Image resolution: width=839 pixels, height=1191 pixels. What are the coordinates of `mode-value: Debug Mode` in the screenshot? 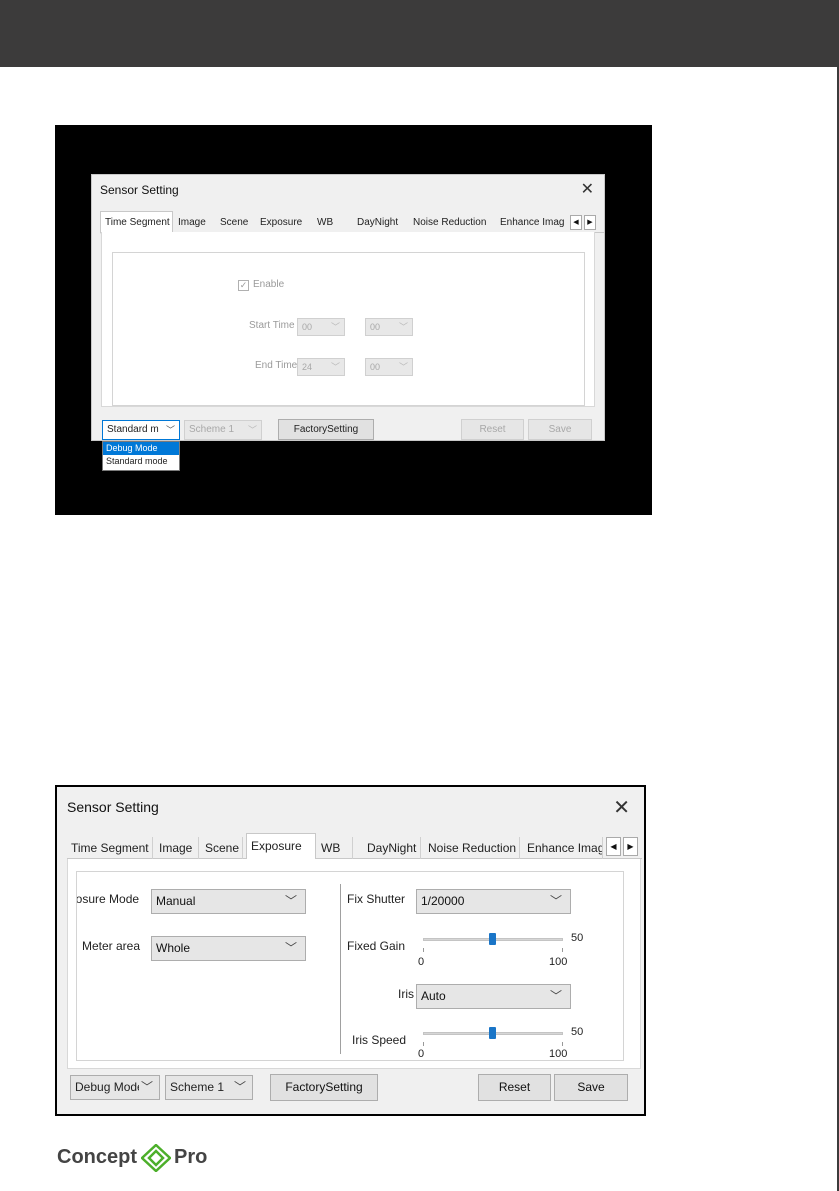 It's located at (109, 1087).